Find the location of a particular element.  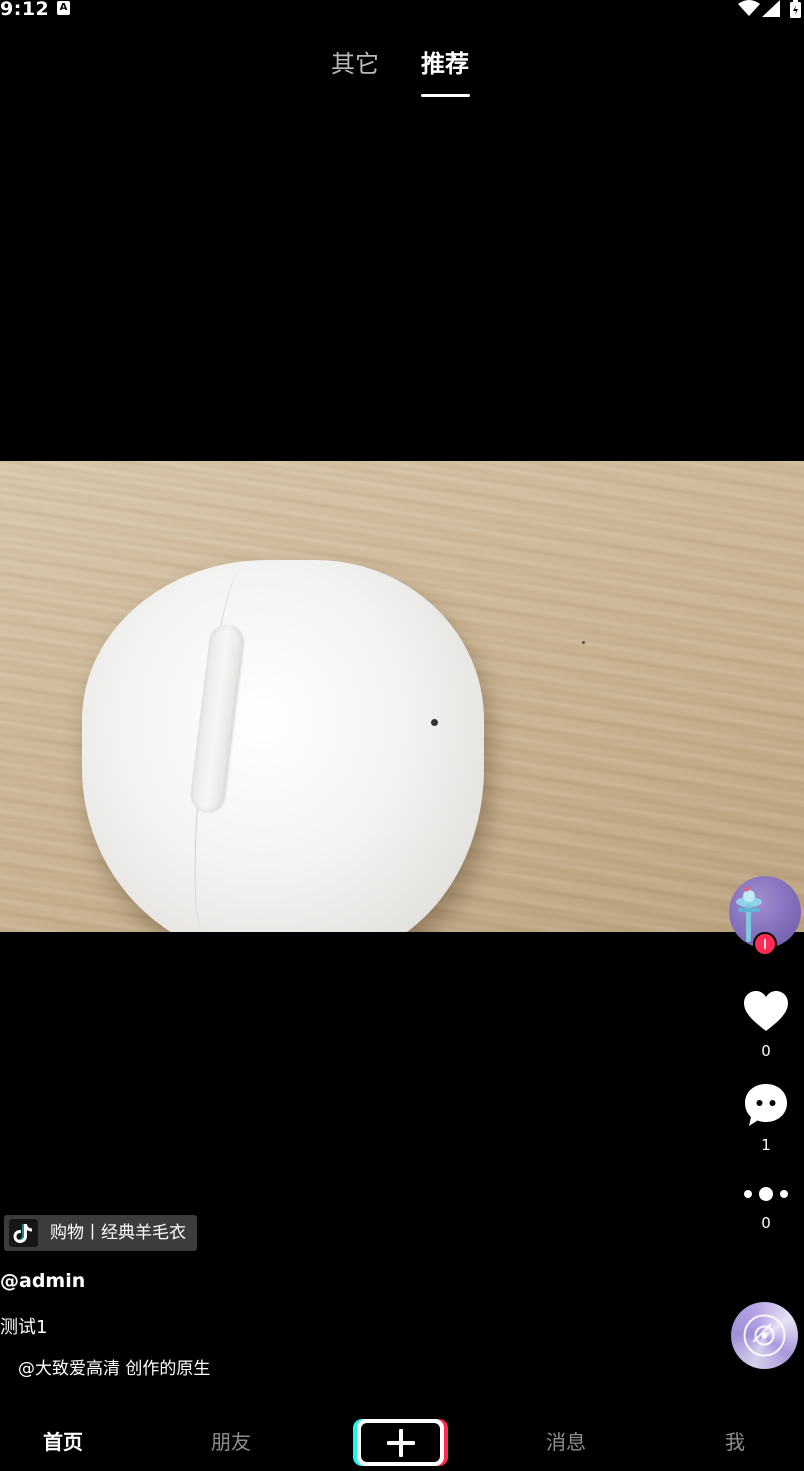

disc-icon is located at coordinates (764, 1335).